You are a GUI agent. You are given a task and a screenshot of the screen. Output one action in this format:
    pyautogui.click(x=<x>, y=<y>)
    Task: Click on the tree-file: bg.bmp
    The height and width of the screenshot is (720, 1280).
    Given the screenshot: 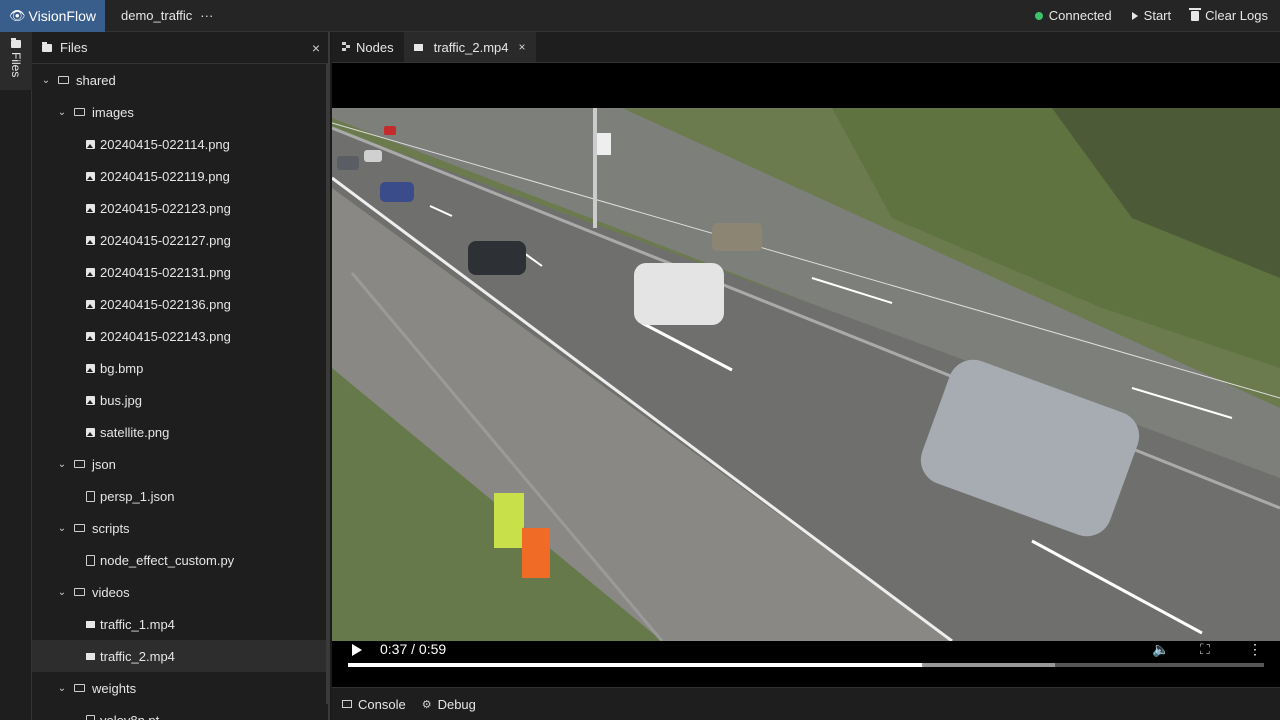 What is the action you would take?
    pyautogui.click(x=179, y=368)
    